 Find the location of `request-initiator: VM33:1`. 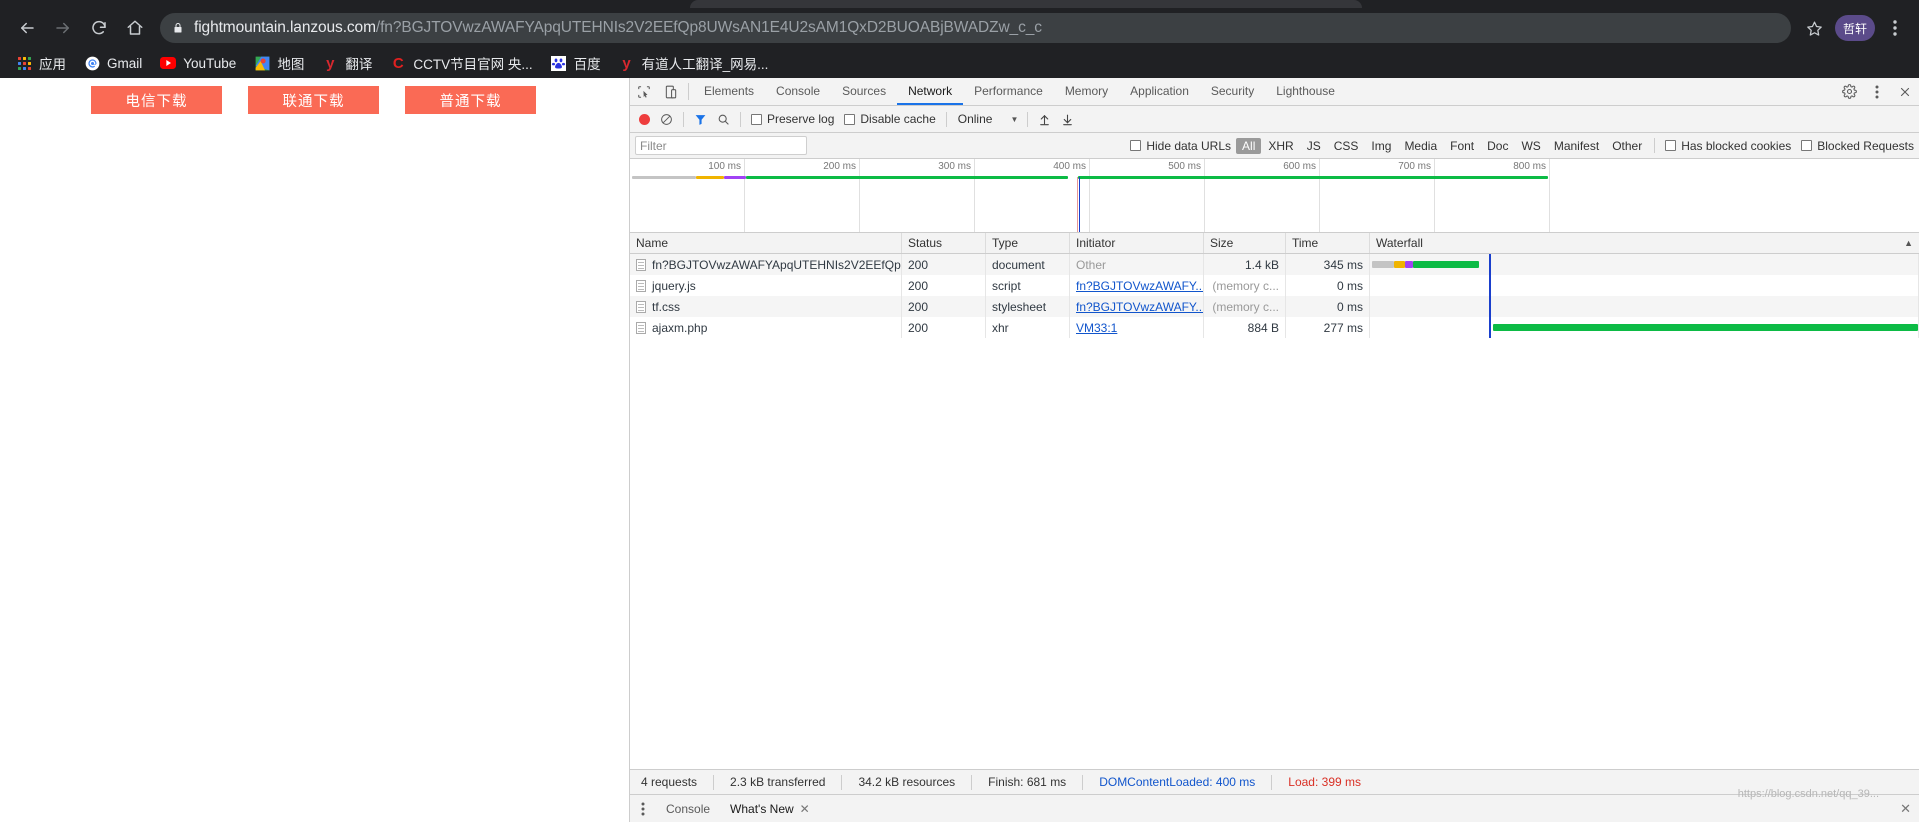

request-initiator: VM33:1 is located at coordinates (1096, 328).